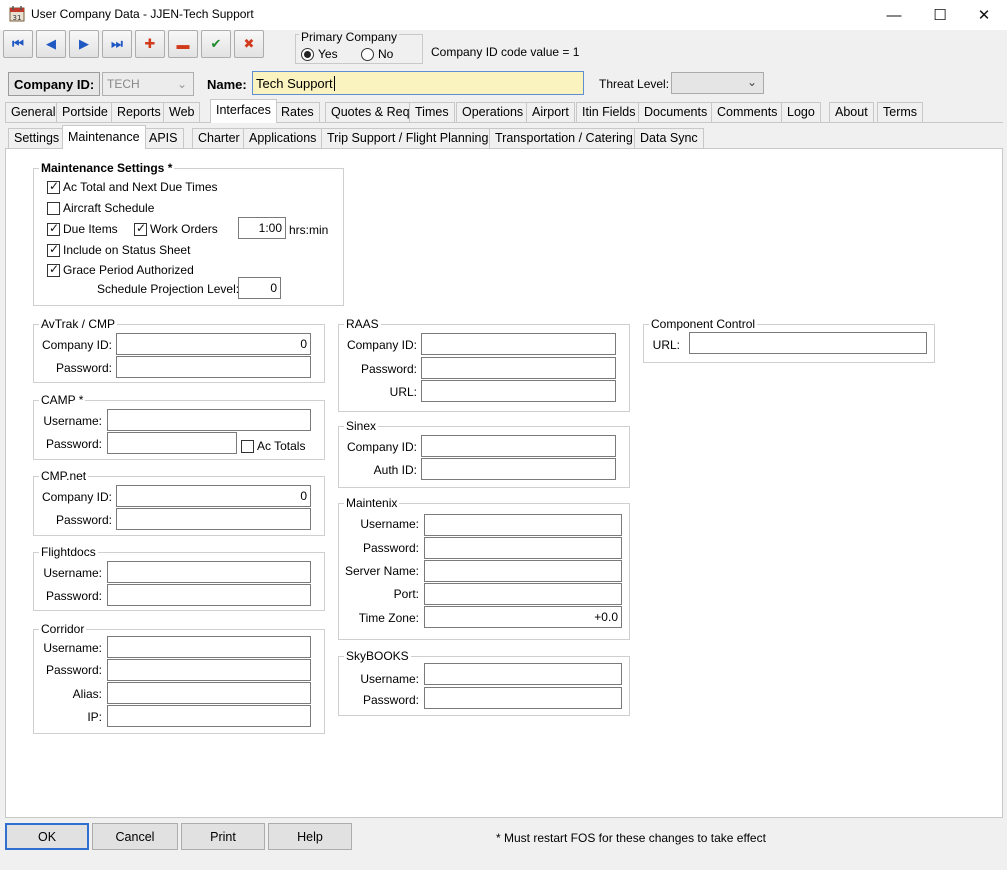 This screenshot has width=1007, height=870. What do you see at coordinates (523, 617) in the screenshot?
I see `maintenix-timezone-input: +0.0` at bounding box center [523, 617].